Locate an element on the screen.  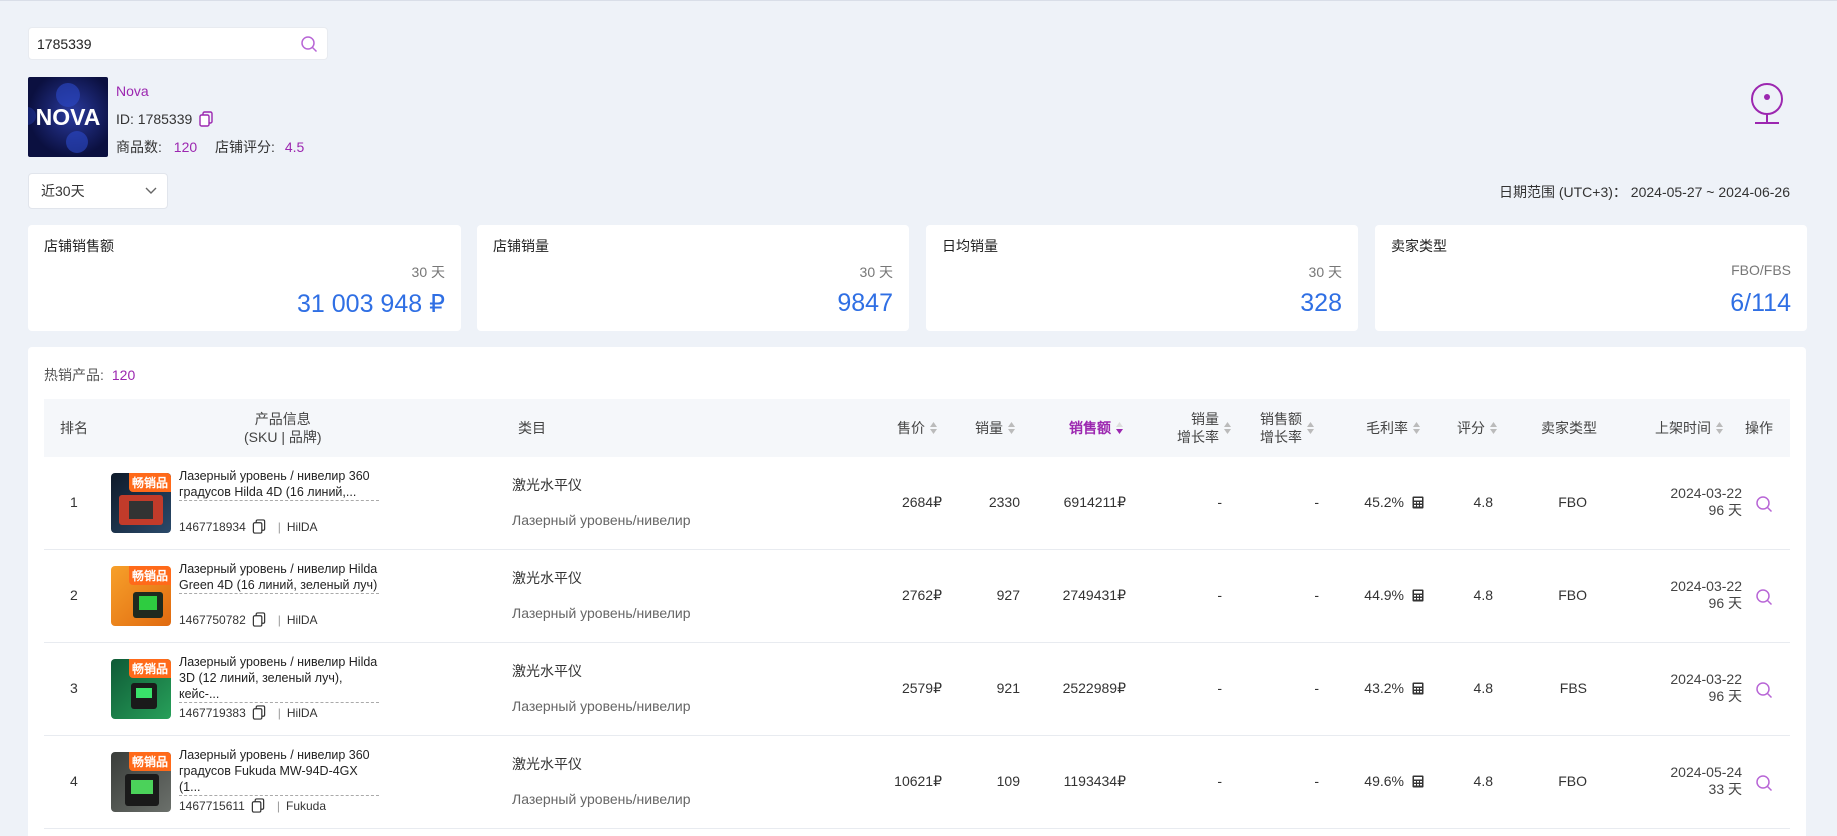
col-rev-growth-l2: 增长率 is located at coordinates (1281, 437).